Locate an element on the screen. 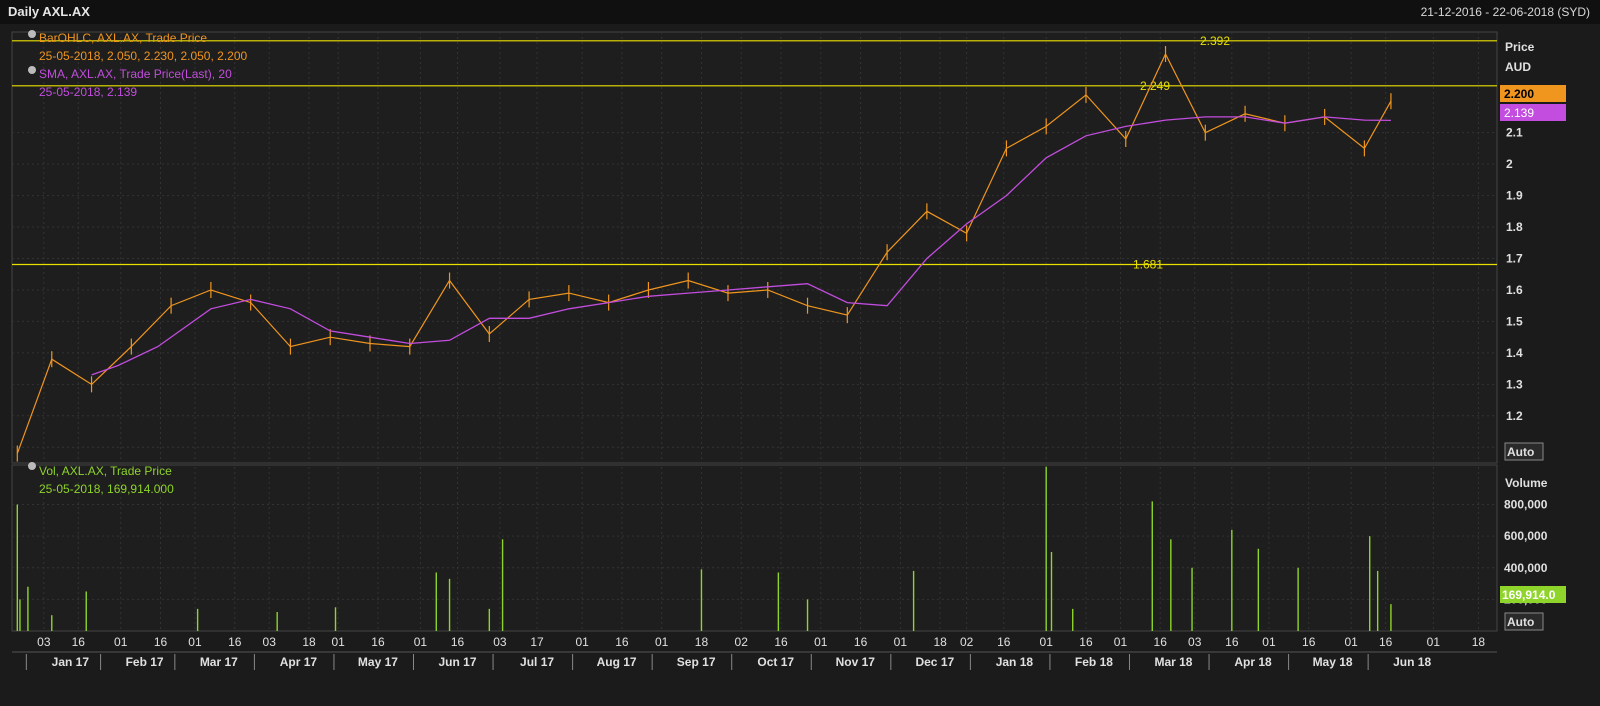  price-tick-label: 2 is located at coordinates (1509, 164).